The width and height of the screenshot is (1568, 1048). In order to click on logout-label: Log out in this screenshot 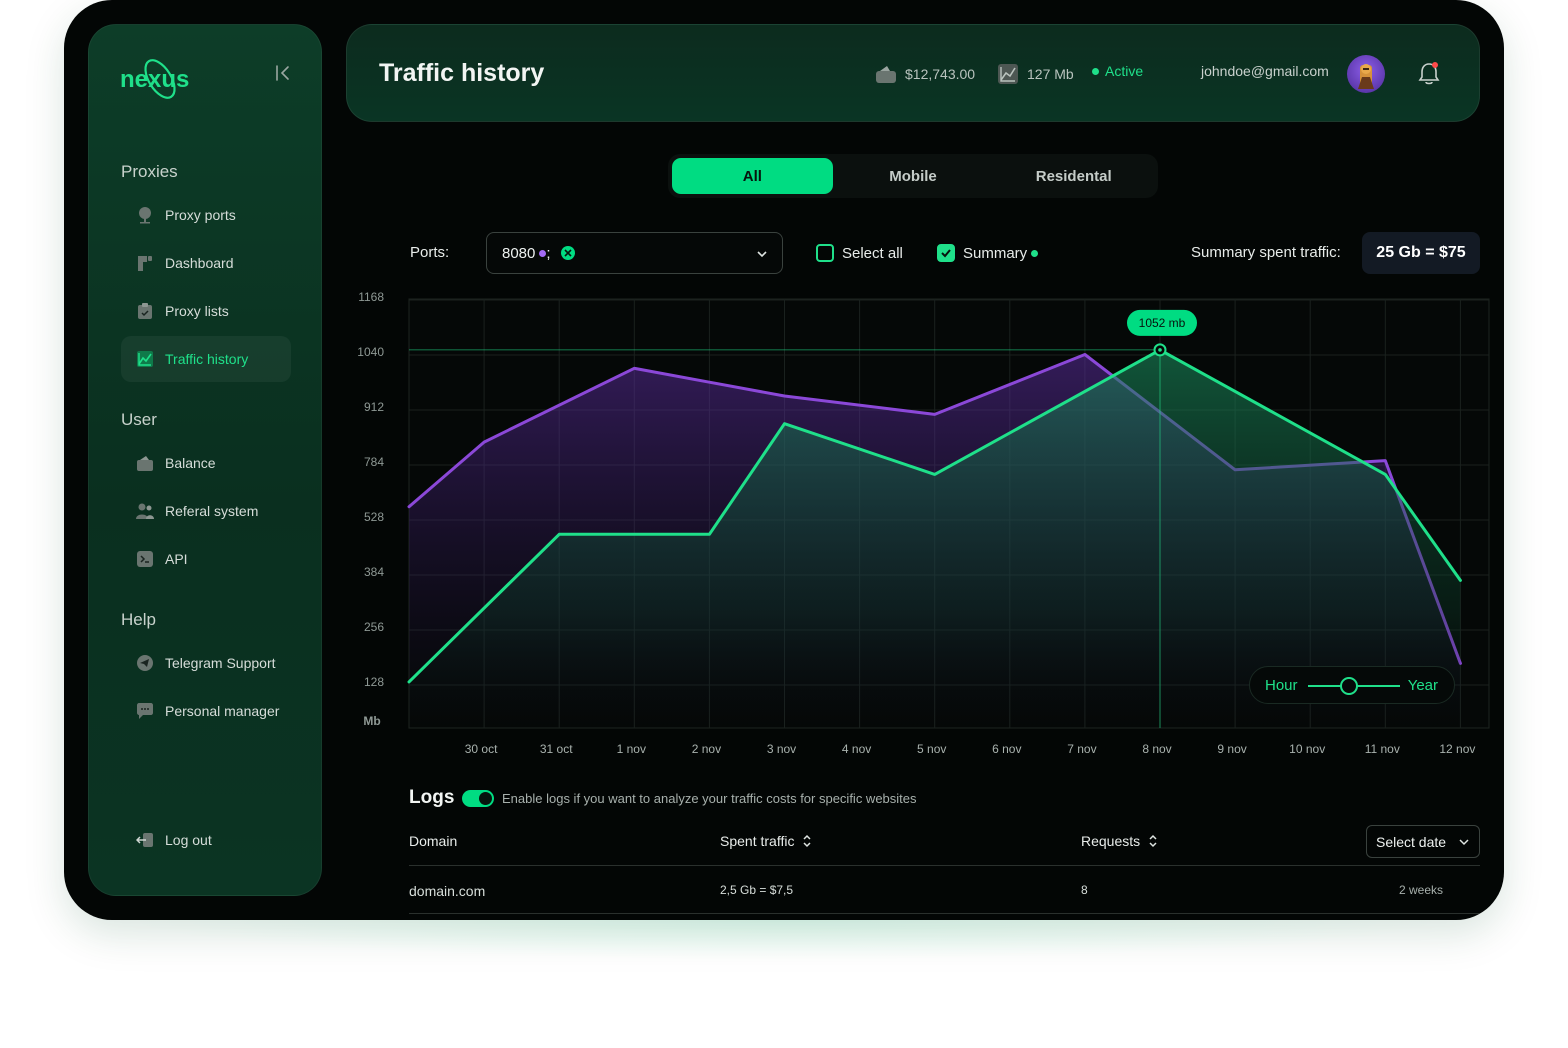, I will do `click(188, 840)`.